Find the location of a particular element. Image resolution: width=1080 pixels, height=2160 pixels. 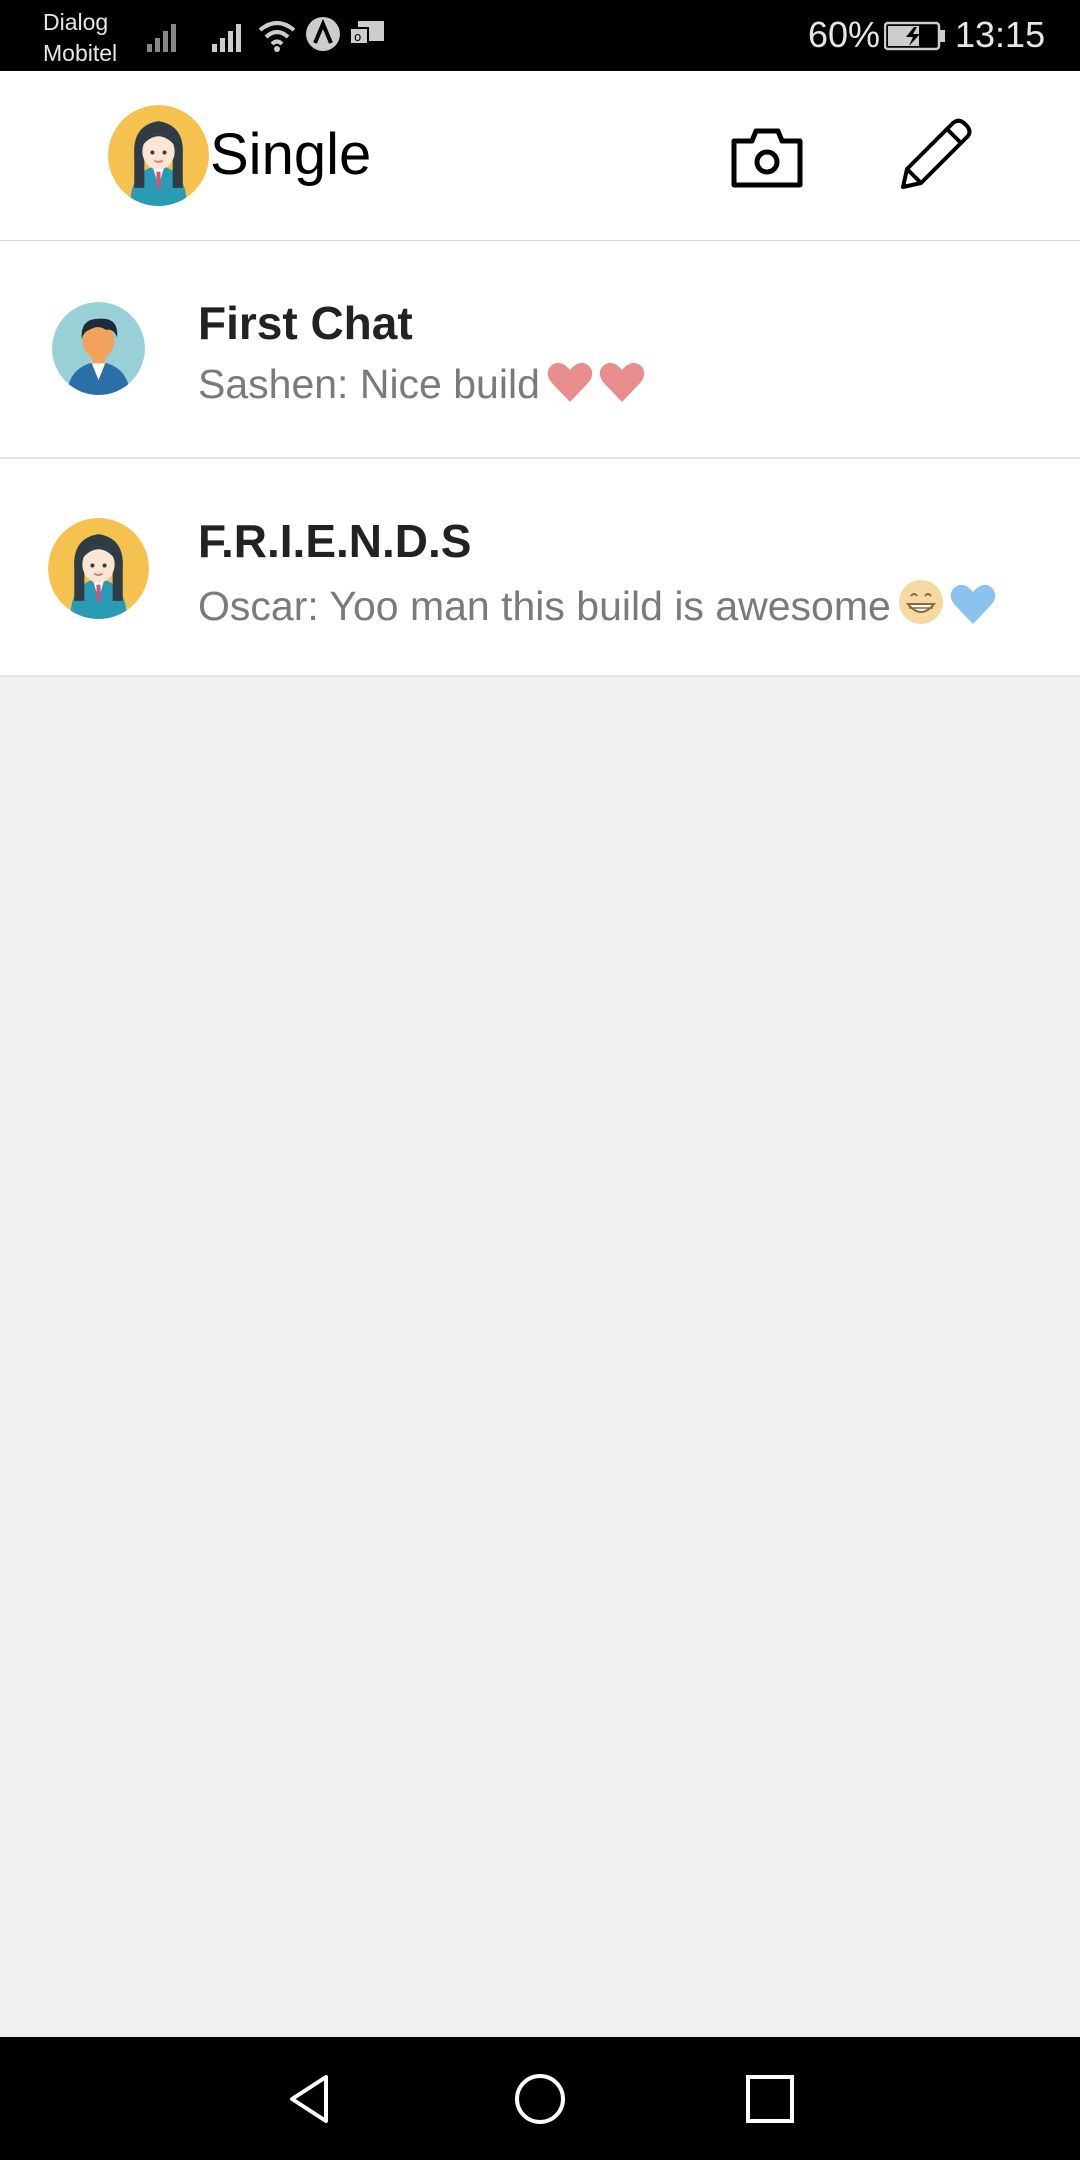

chat-preview-text: Sashen: Nice build is located at coordinates (369, 384).